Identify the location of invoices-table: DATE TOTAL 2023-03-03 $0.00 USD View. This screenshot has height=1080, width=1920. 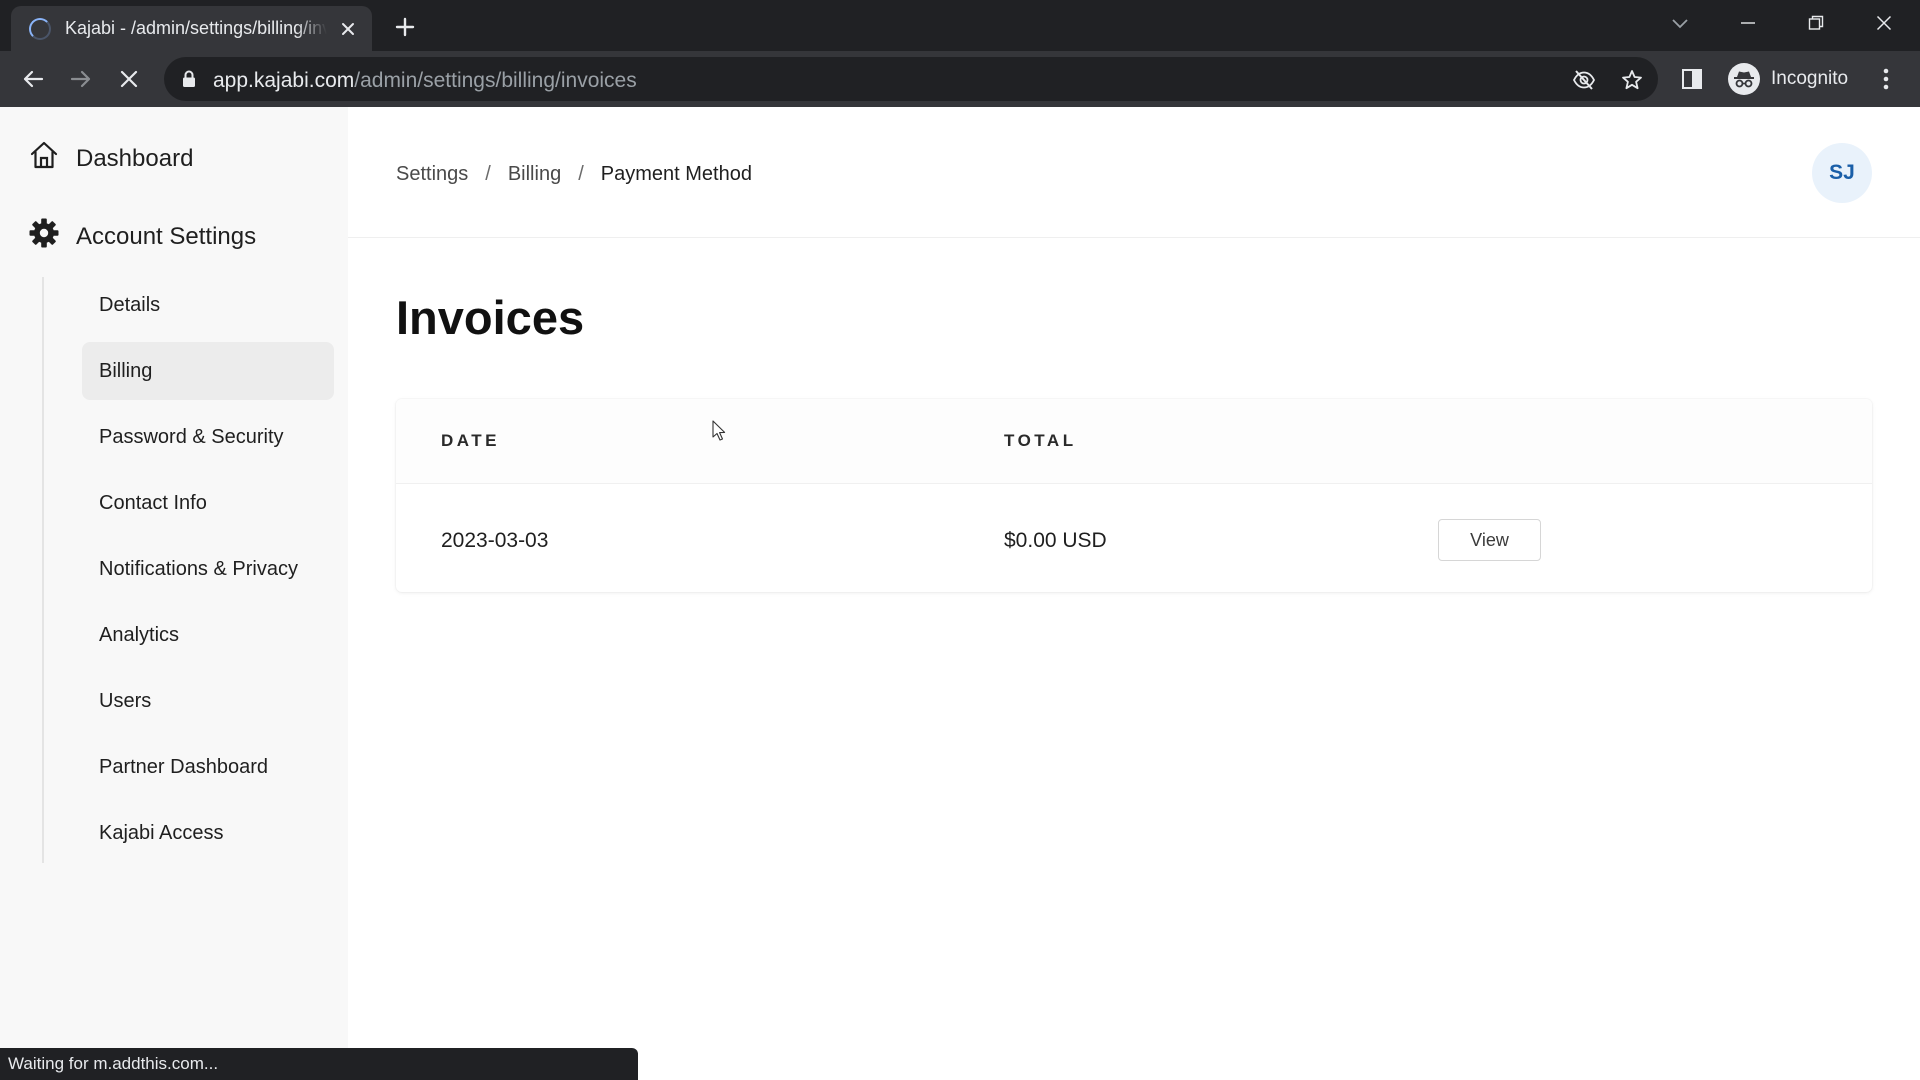
(1134, 495).